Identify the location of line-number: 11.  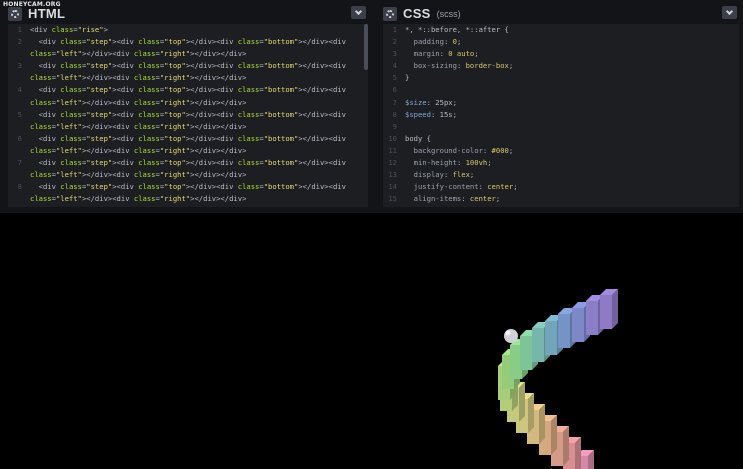
(392, 150).